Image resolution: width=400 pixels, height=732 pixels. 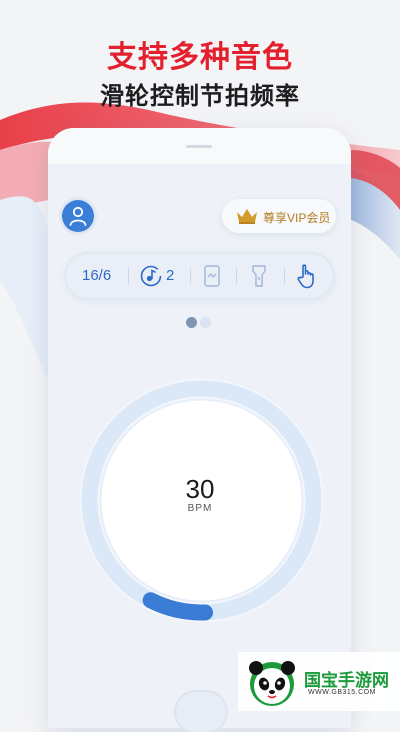 What do you see at coordinates (247, 216) in the screenshot?
I see `crown-icon` at bounding box center [247, 216].